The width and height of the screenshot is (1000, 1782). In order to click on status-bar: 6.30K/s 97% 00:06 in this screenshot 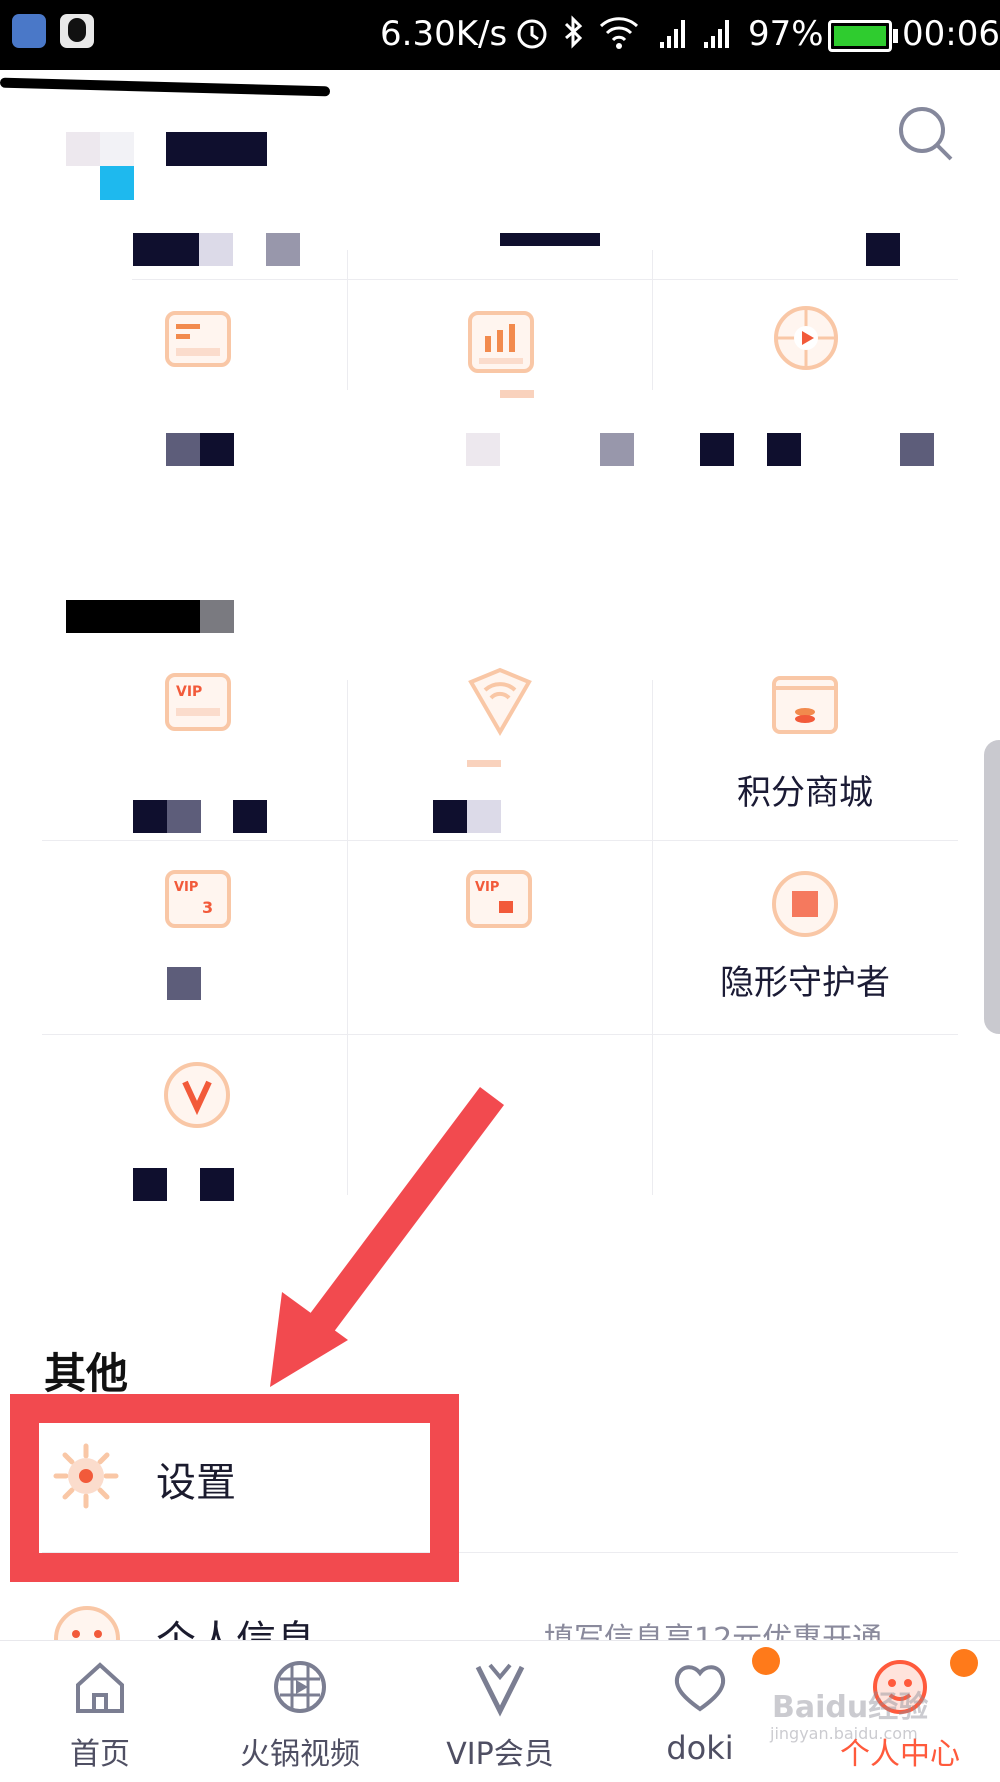, I will do `click(500, 35)`.